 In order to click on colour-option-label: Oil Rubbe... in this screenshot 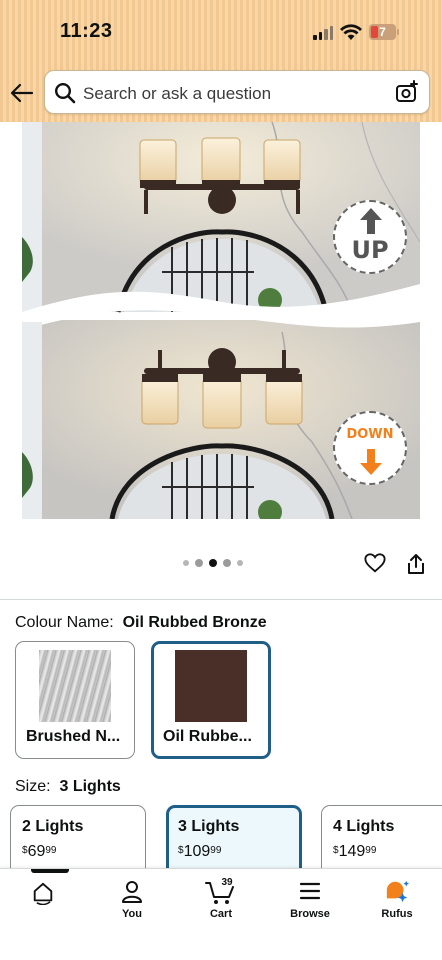, I will do `click(207, 736)`.